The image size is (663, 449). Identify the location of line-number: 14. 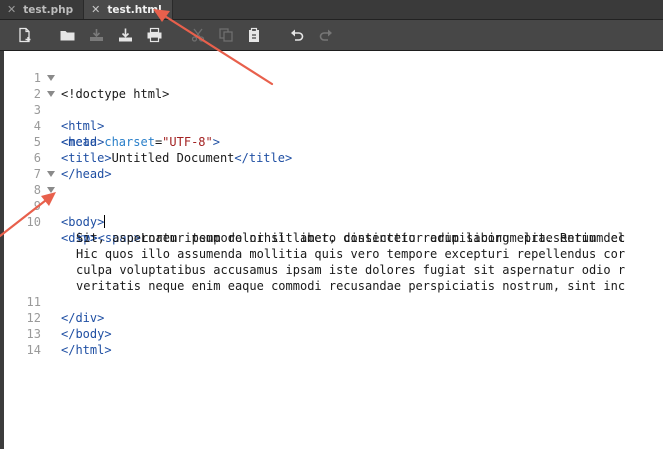
(33, 350).